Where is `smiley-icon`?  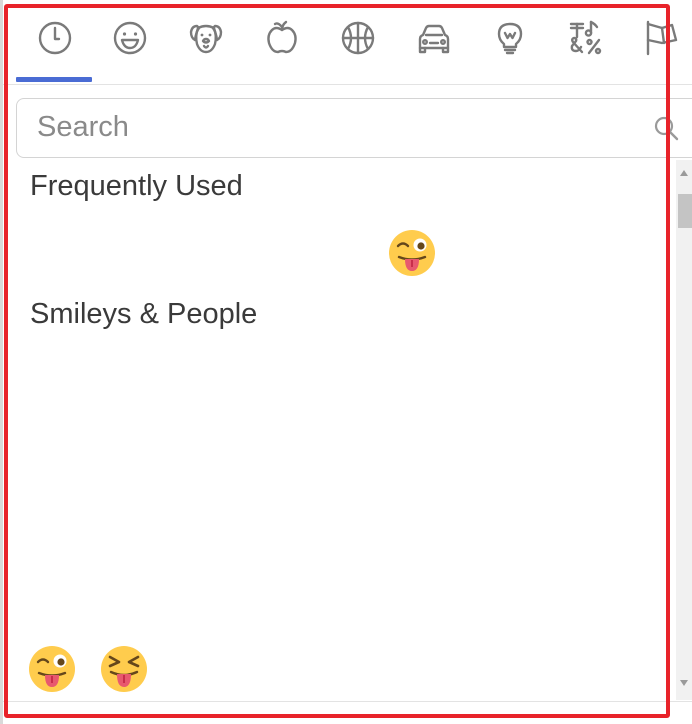
smiley-icon is located at coordinates (130, 38).